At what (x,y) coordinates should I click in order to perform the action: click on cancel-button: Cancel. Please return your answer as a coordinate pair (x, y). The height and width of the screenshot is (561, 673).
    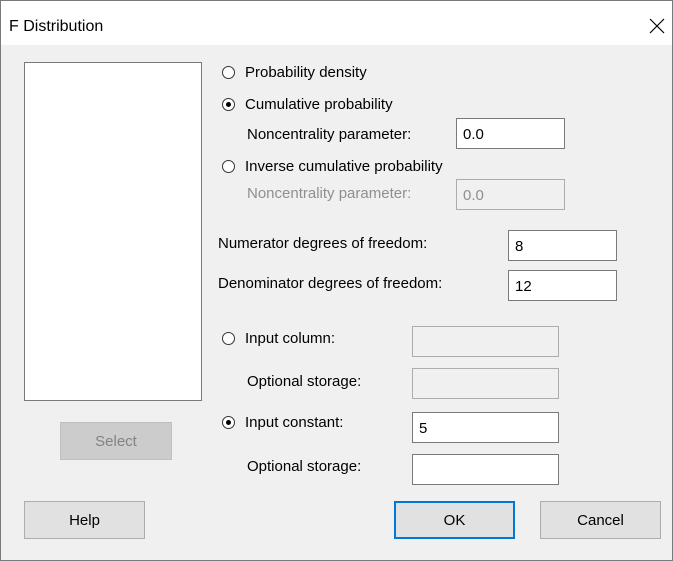
    Looking at the image, I should click on (600, 520).